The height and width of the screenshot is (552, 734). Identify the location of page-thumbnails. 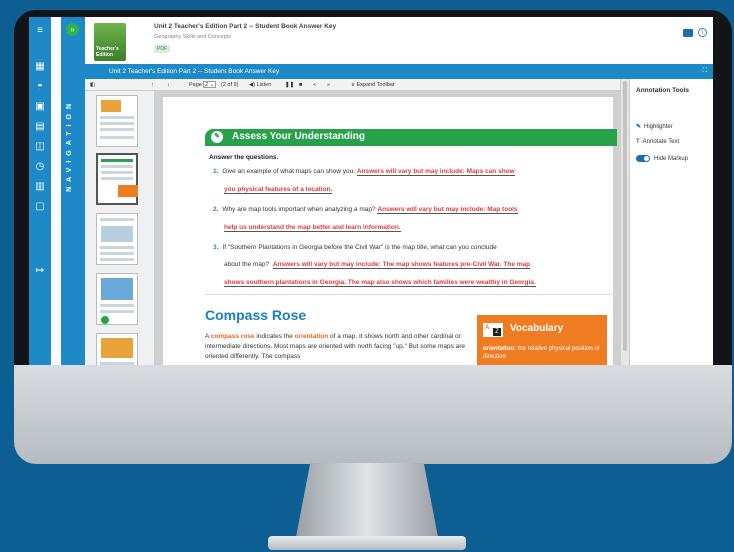
(120, 228).